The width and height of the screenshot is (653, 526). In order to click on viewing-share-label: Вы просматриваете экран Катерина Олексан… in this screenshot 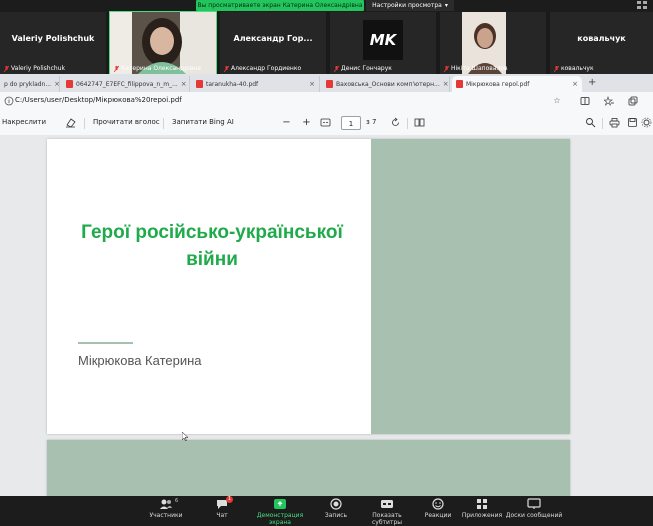, I will do `click(280, 5)`.